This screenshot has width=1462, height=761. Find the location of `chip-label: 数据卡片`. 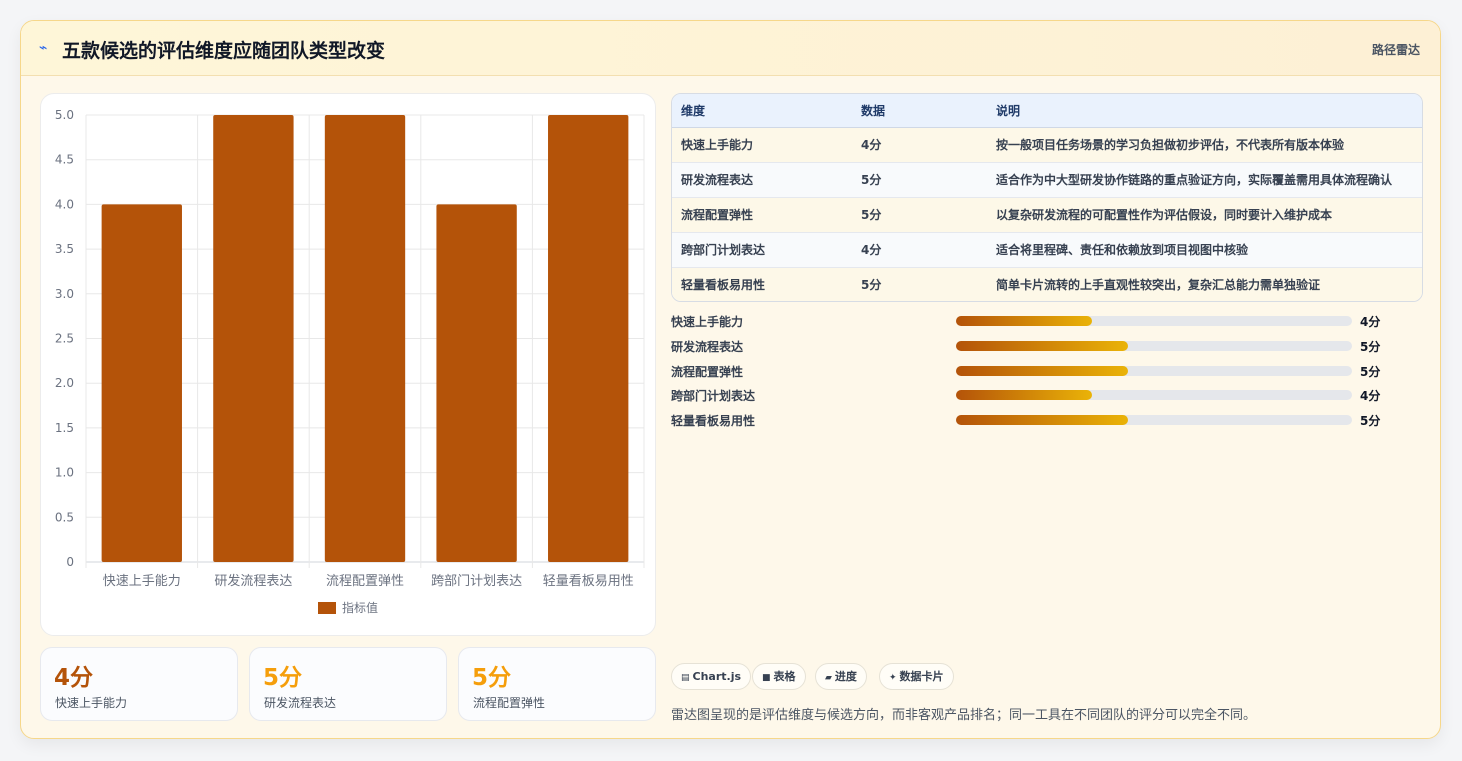

chip-label: 数据卡片 is located at coordinates (921, 676).